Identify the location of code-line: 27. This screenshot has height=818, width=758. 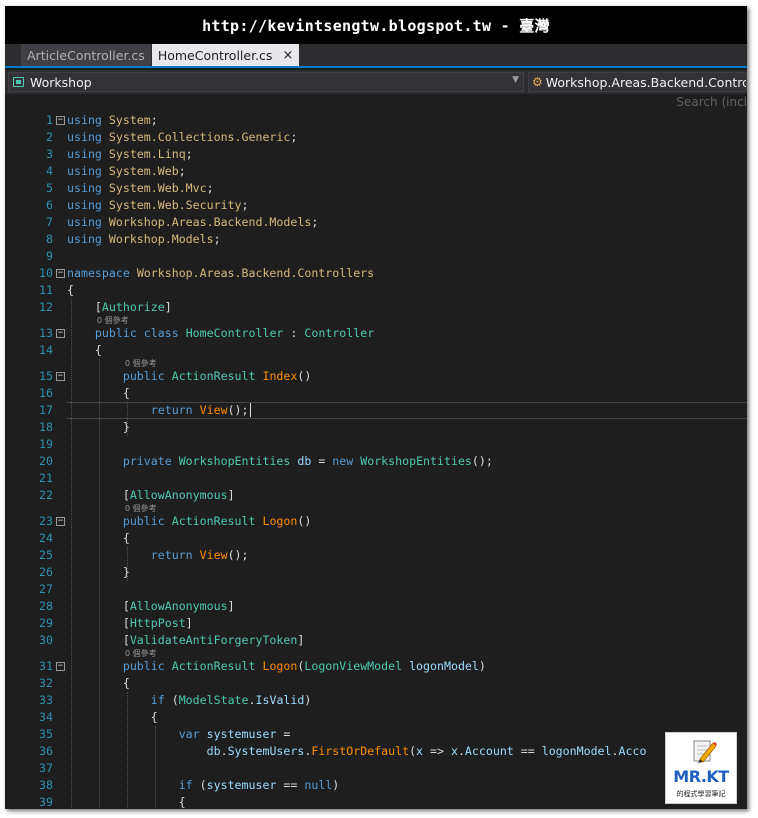
(376, 589).